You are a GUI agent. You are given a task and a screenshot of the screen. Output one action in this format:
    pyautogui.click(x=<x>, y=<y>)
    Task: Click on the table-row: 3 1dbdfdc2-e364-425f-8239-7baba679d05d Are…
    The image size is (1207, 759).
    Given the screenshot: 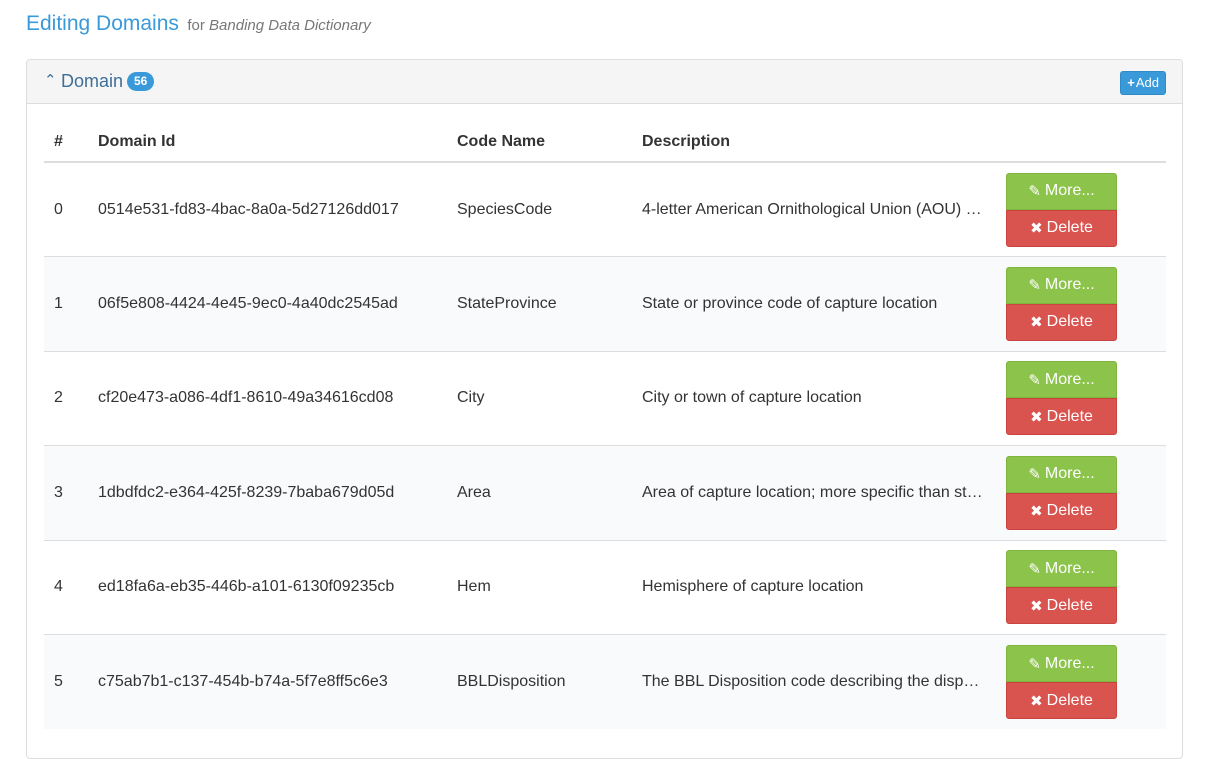 What is the action you would take?
    pyautogui.click(x=605, y=492)
    